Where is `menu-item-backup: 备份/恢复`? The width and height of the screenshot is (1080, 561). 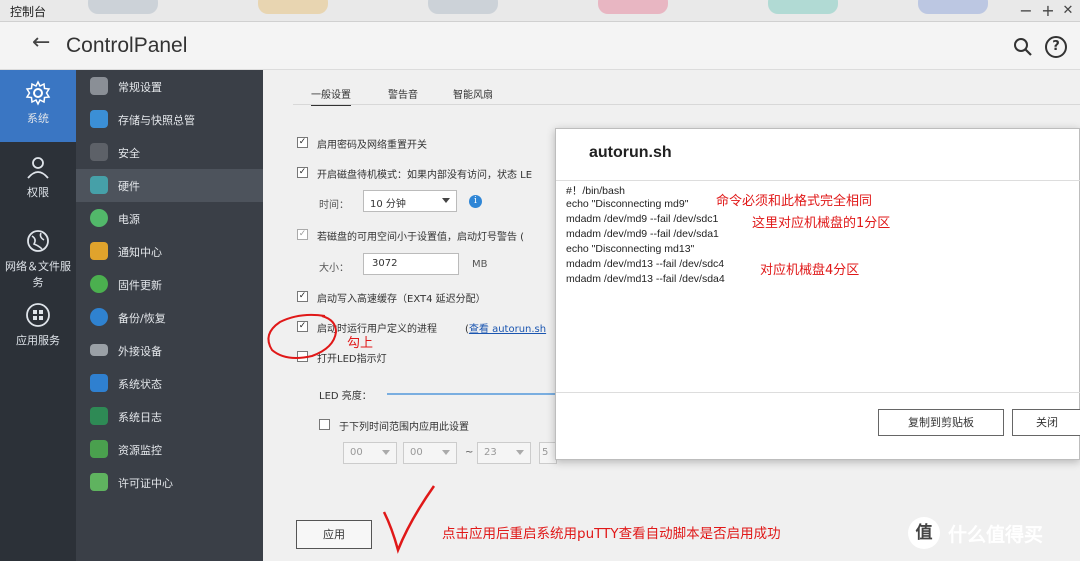 menu-item-backup: 备份/恢复 is located at coordinates (169, 317).